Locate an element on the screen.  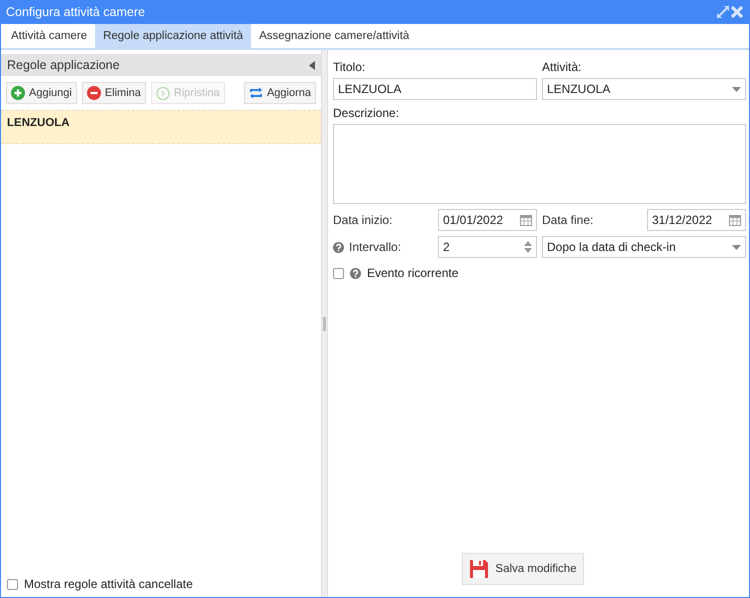
rule-list-item: LENZUOLA is located at coordinates (161, 127).